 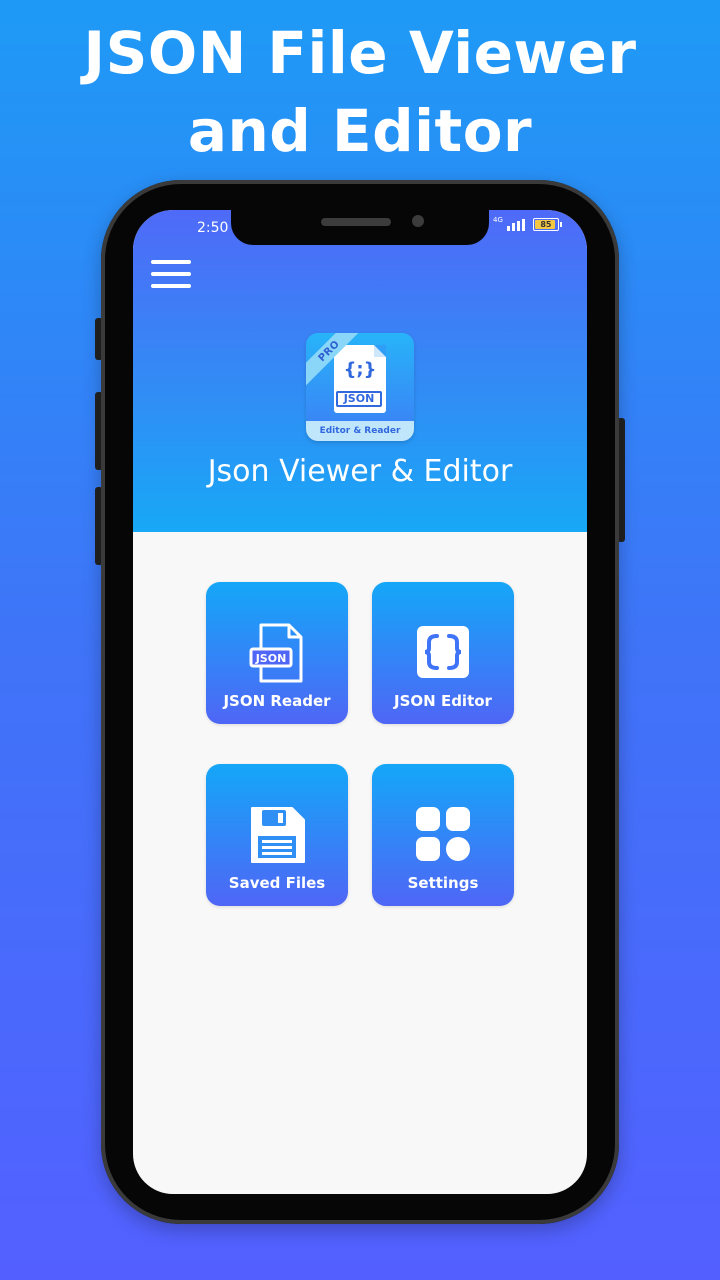 I want to click on speaker-grille, so click(x=356, y=222).